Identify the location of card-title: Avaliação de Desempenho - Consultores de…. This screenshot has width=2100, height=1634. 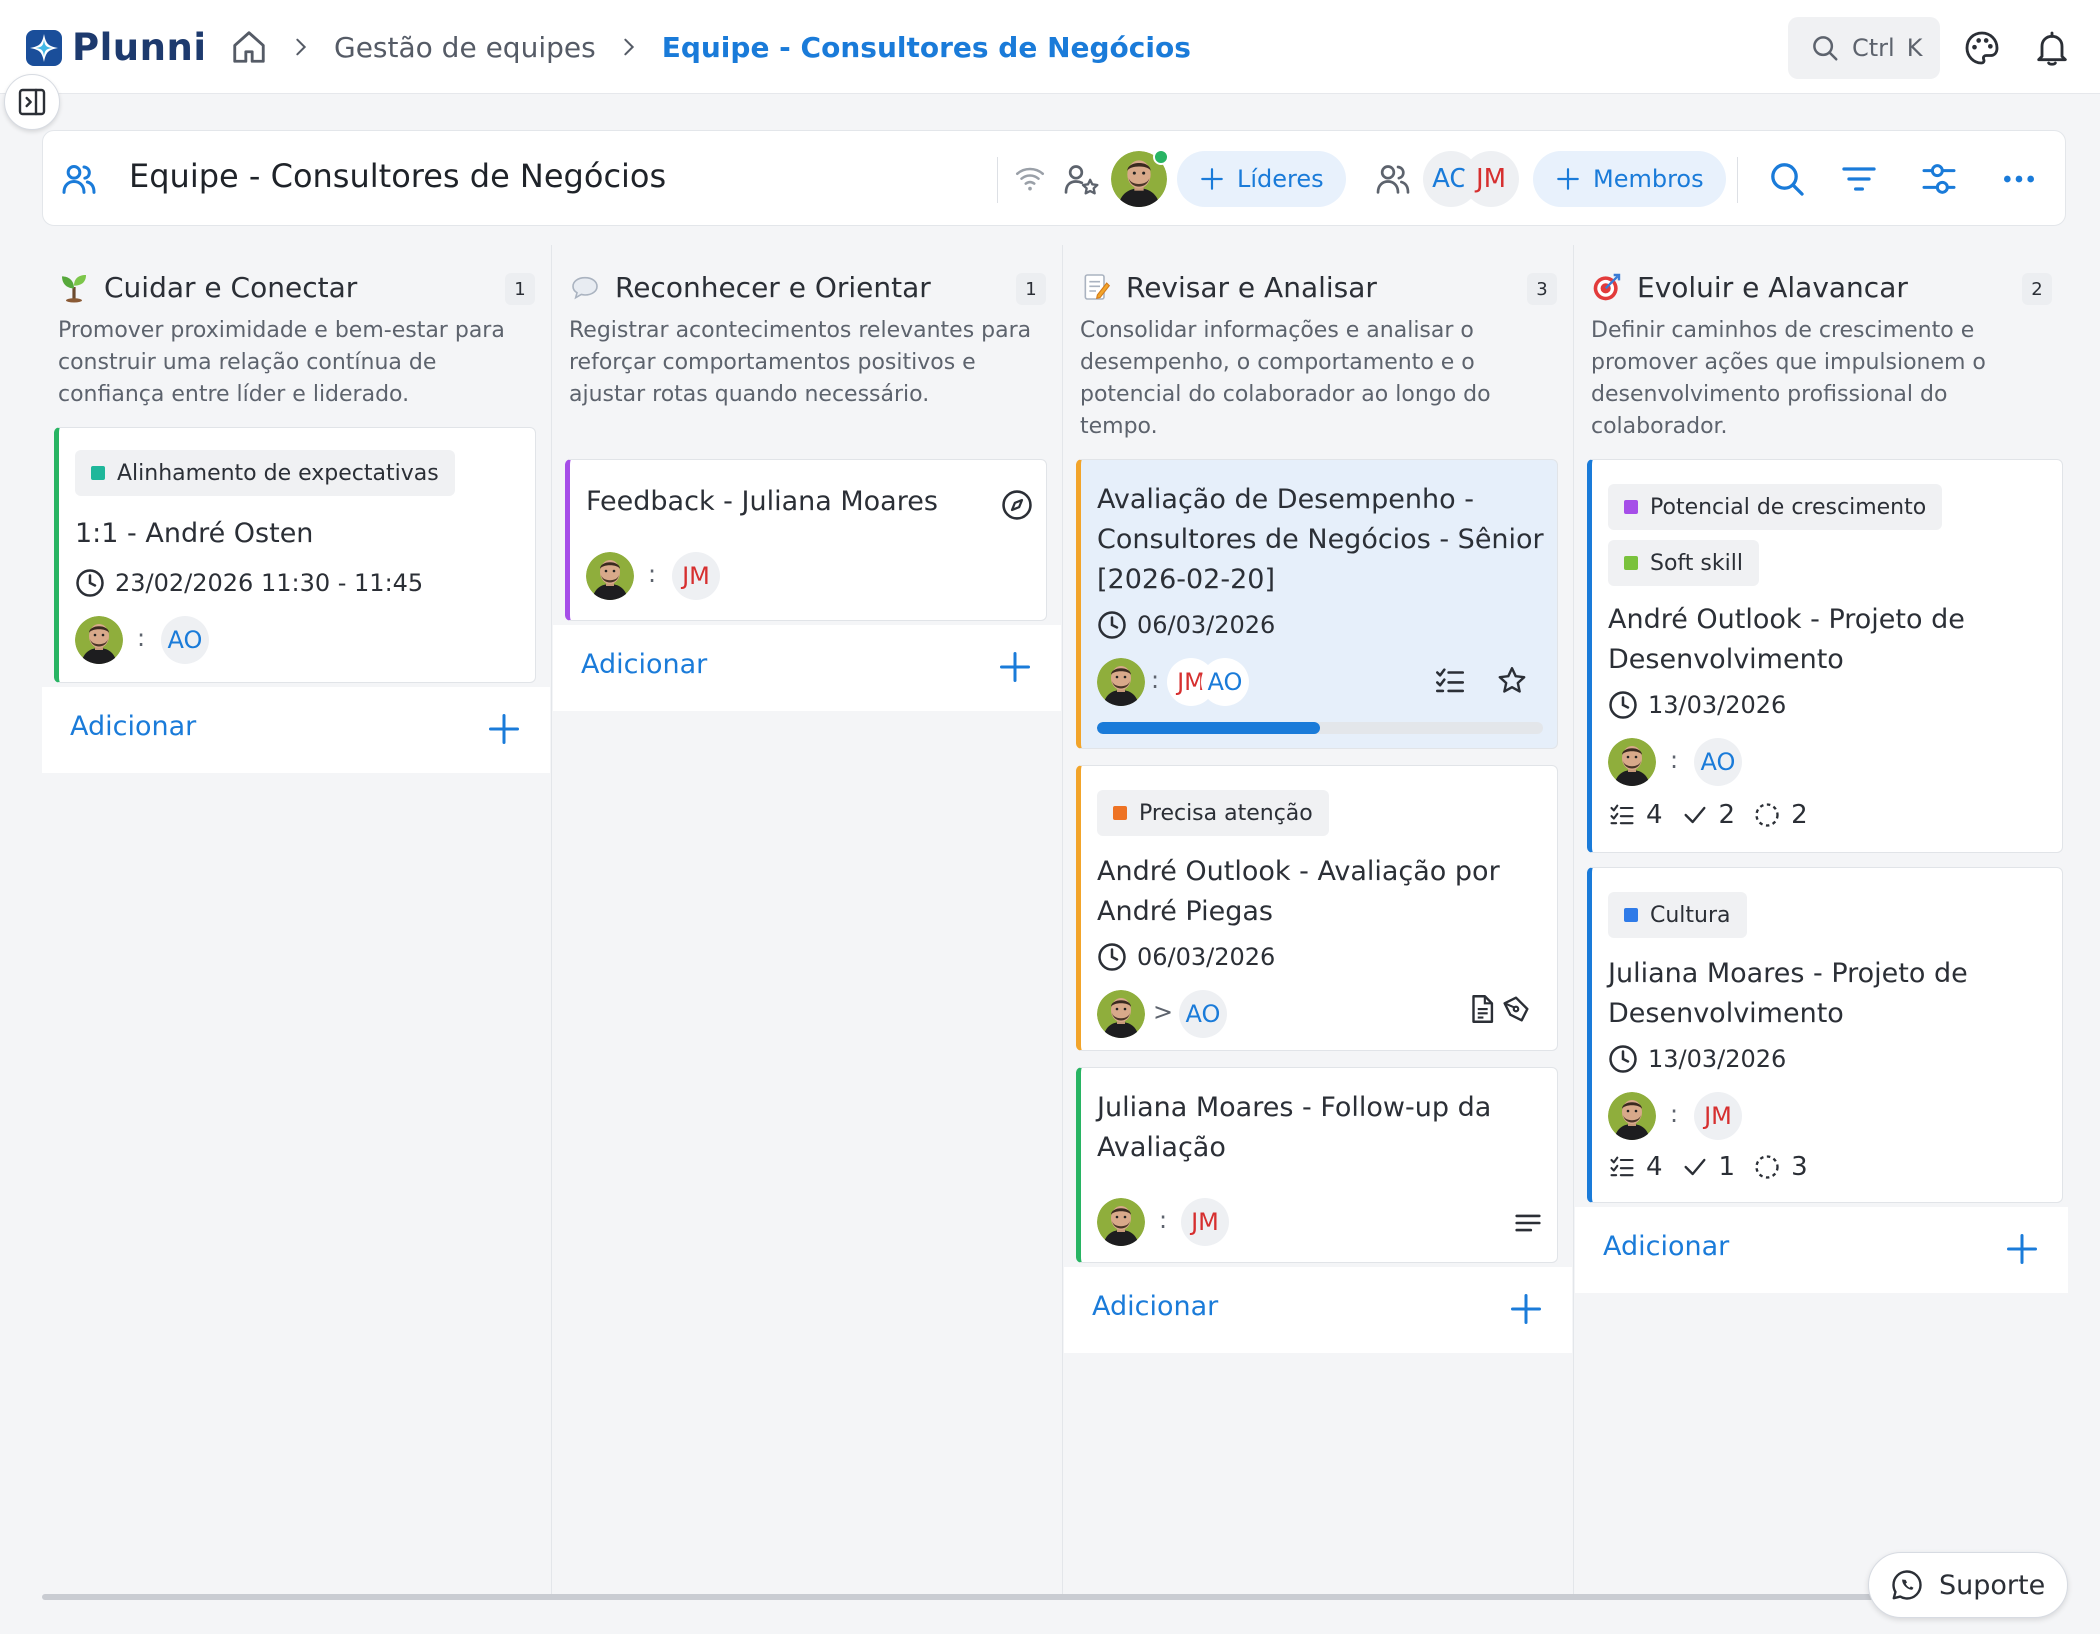
(1320, 539).